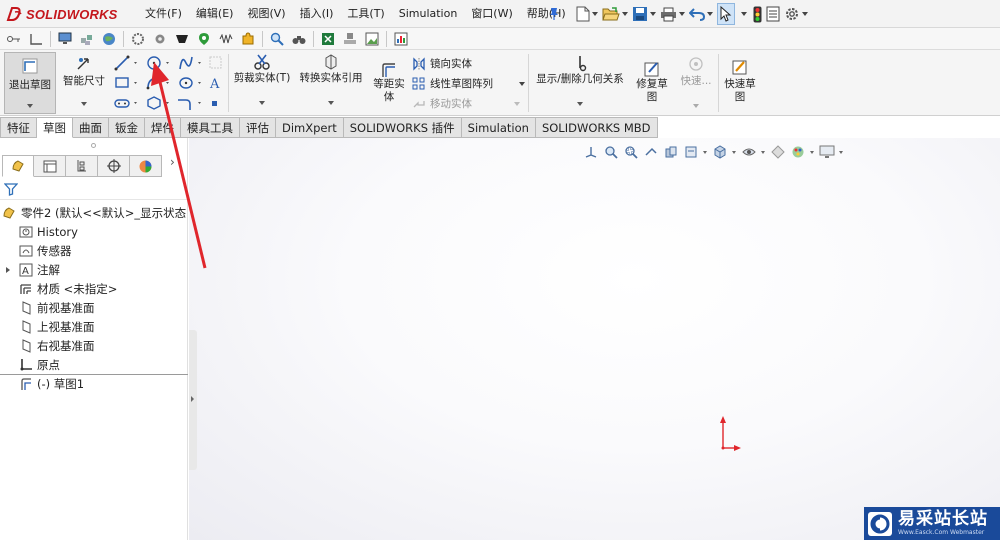 The image size is (1000, 540). I want to click on gear-alt-icon, so click(159, 38).